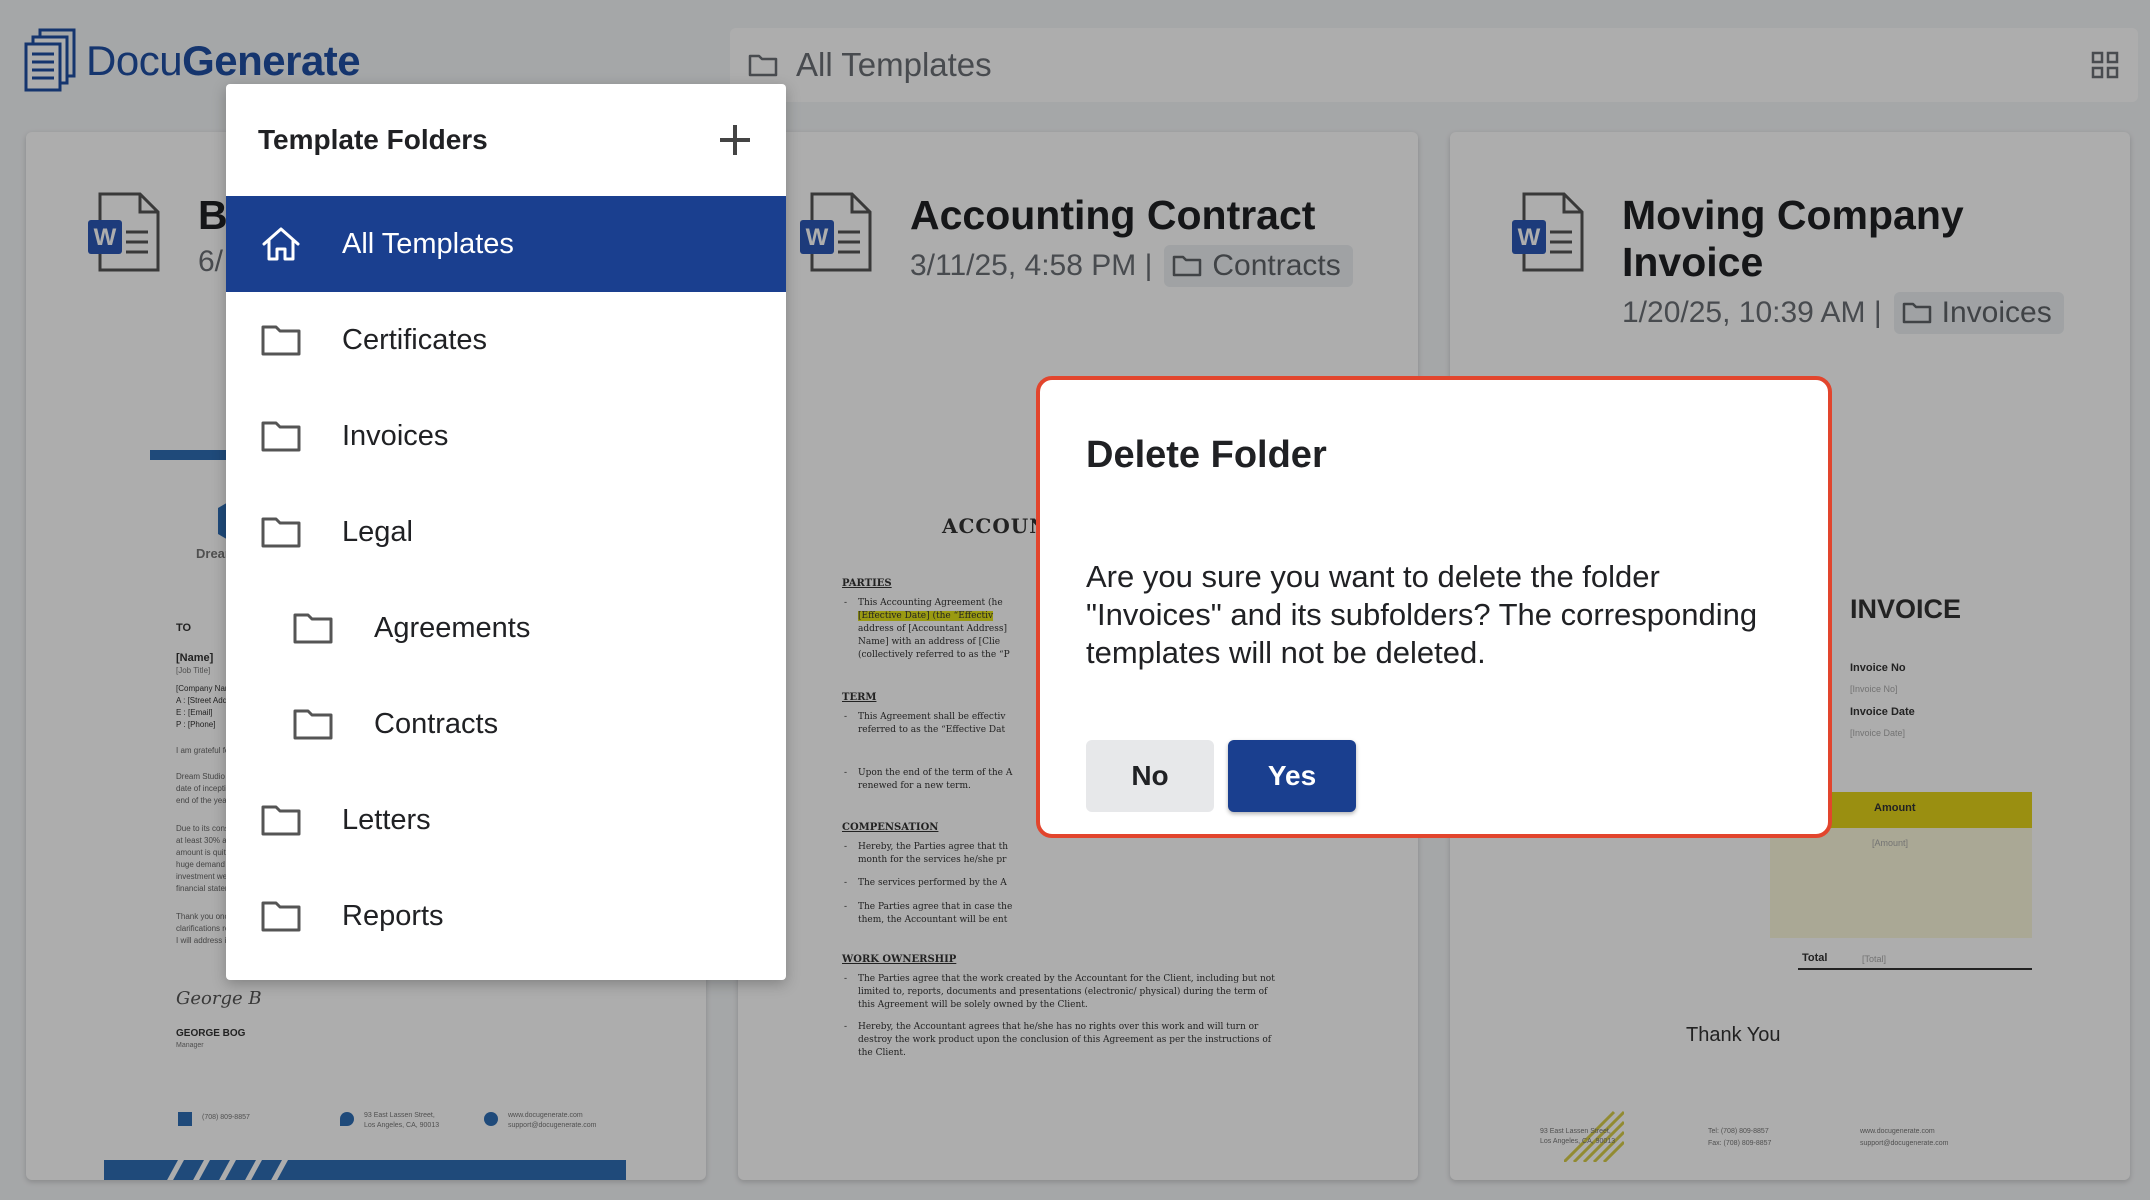  Describe the element at coordinates (436, 723) in the screenshot. I see `folder-item-label: Contracts` at that location.